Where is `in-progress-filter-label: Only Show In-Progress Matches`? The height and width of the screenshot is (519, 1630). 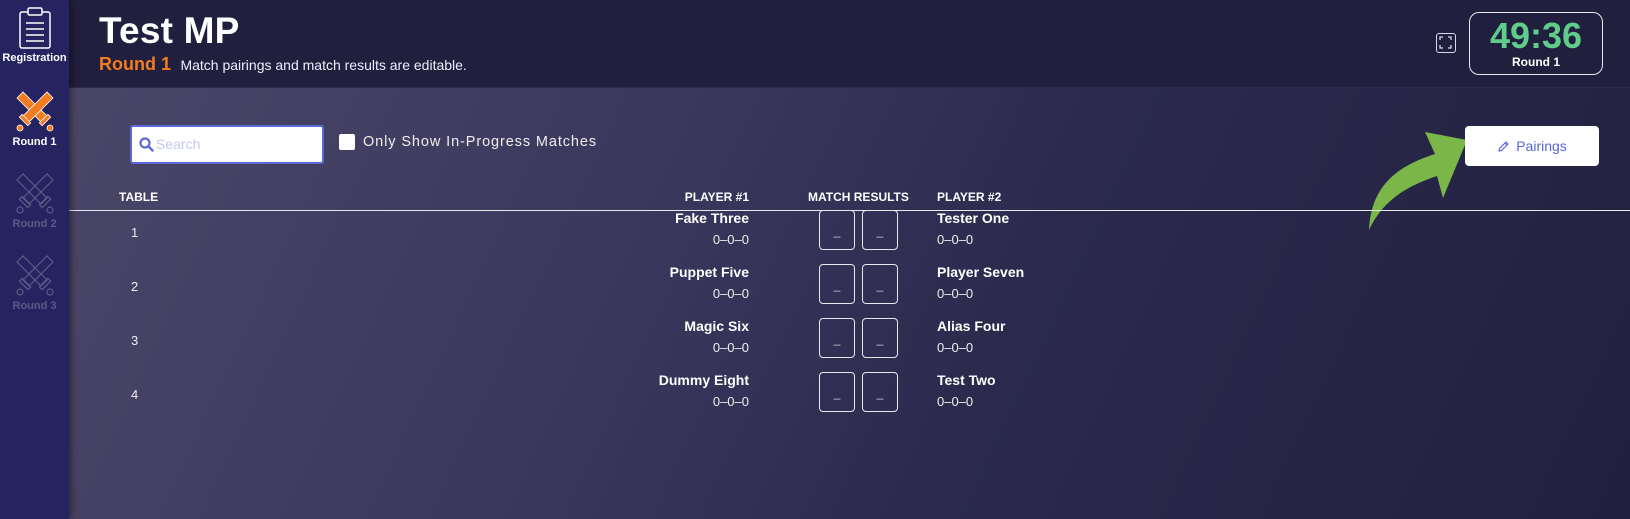
in-progress-filter-label: Only Show In-Progress Matches is located at coordinates (480, 142).